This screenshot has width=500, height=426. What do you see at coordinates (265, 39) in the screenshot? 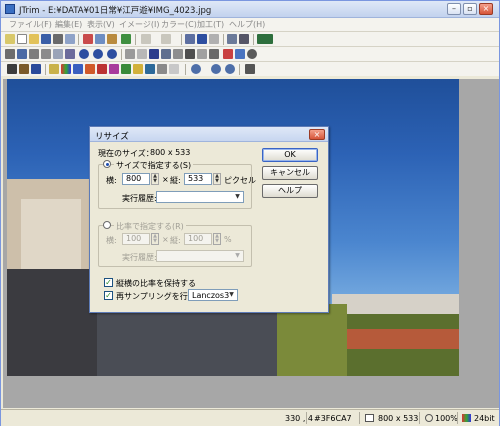
I see `screen-mode-icon` at bounding box center [265, 39].